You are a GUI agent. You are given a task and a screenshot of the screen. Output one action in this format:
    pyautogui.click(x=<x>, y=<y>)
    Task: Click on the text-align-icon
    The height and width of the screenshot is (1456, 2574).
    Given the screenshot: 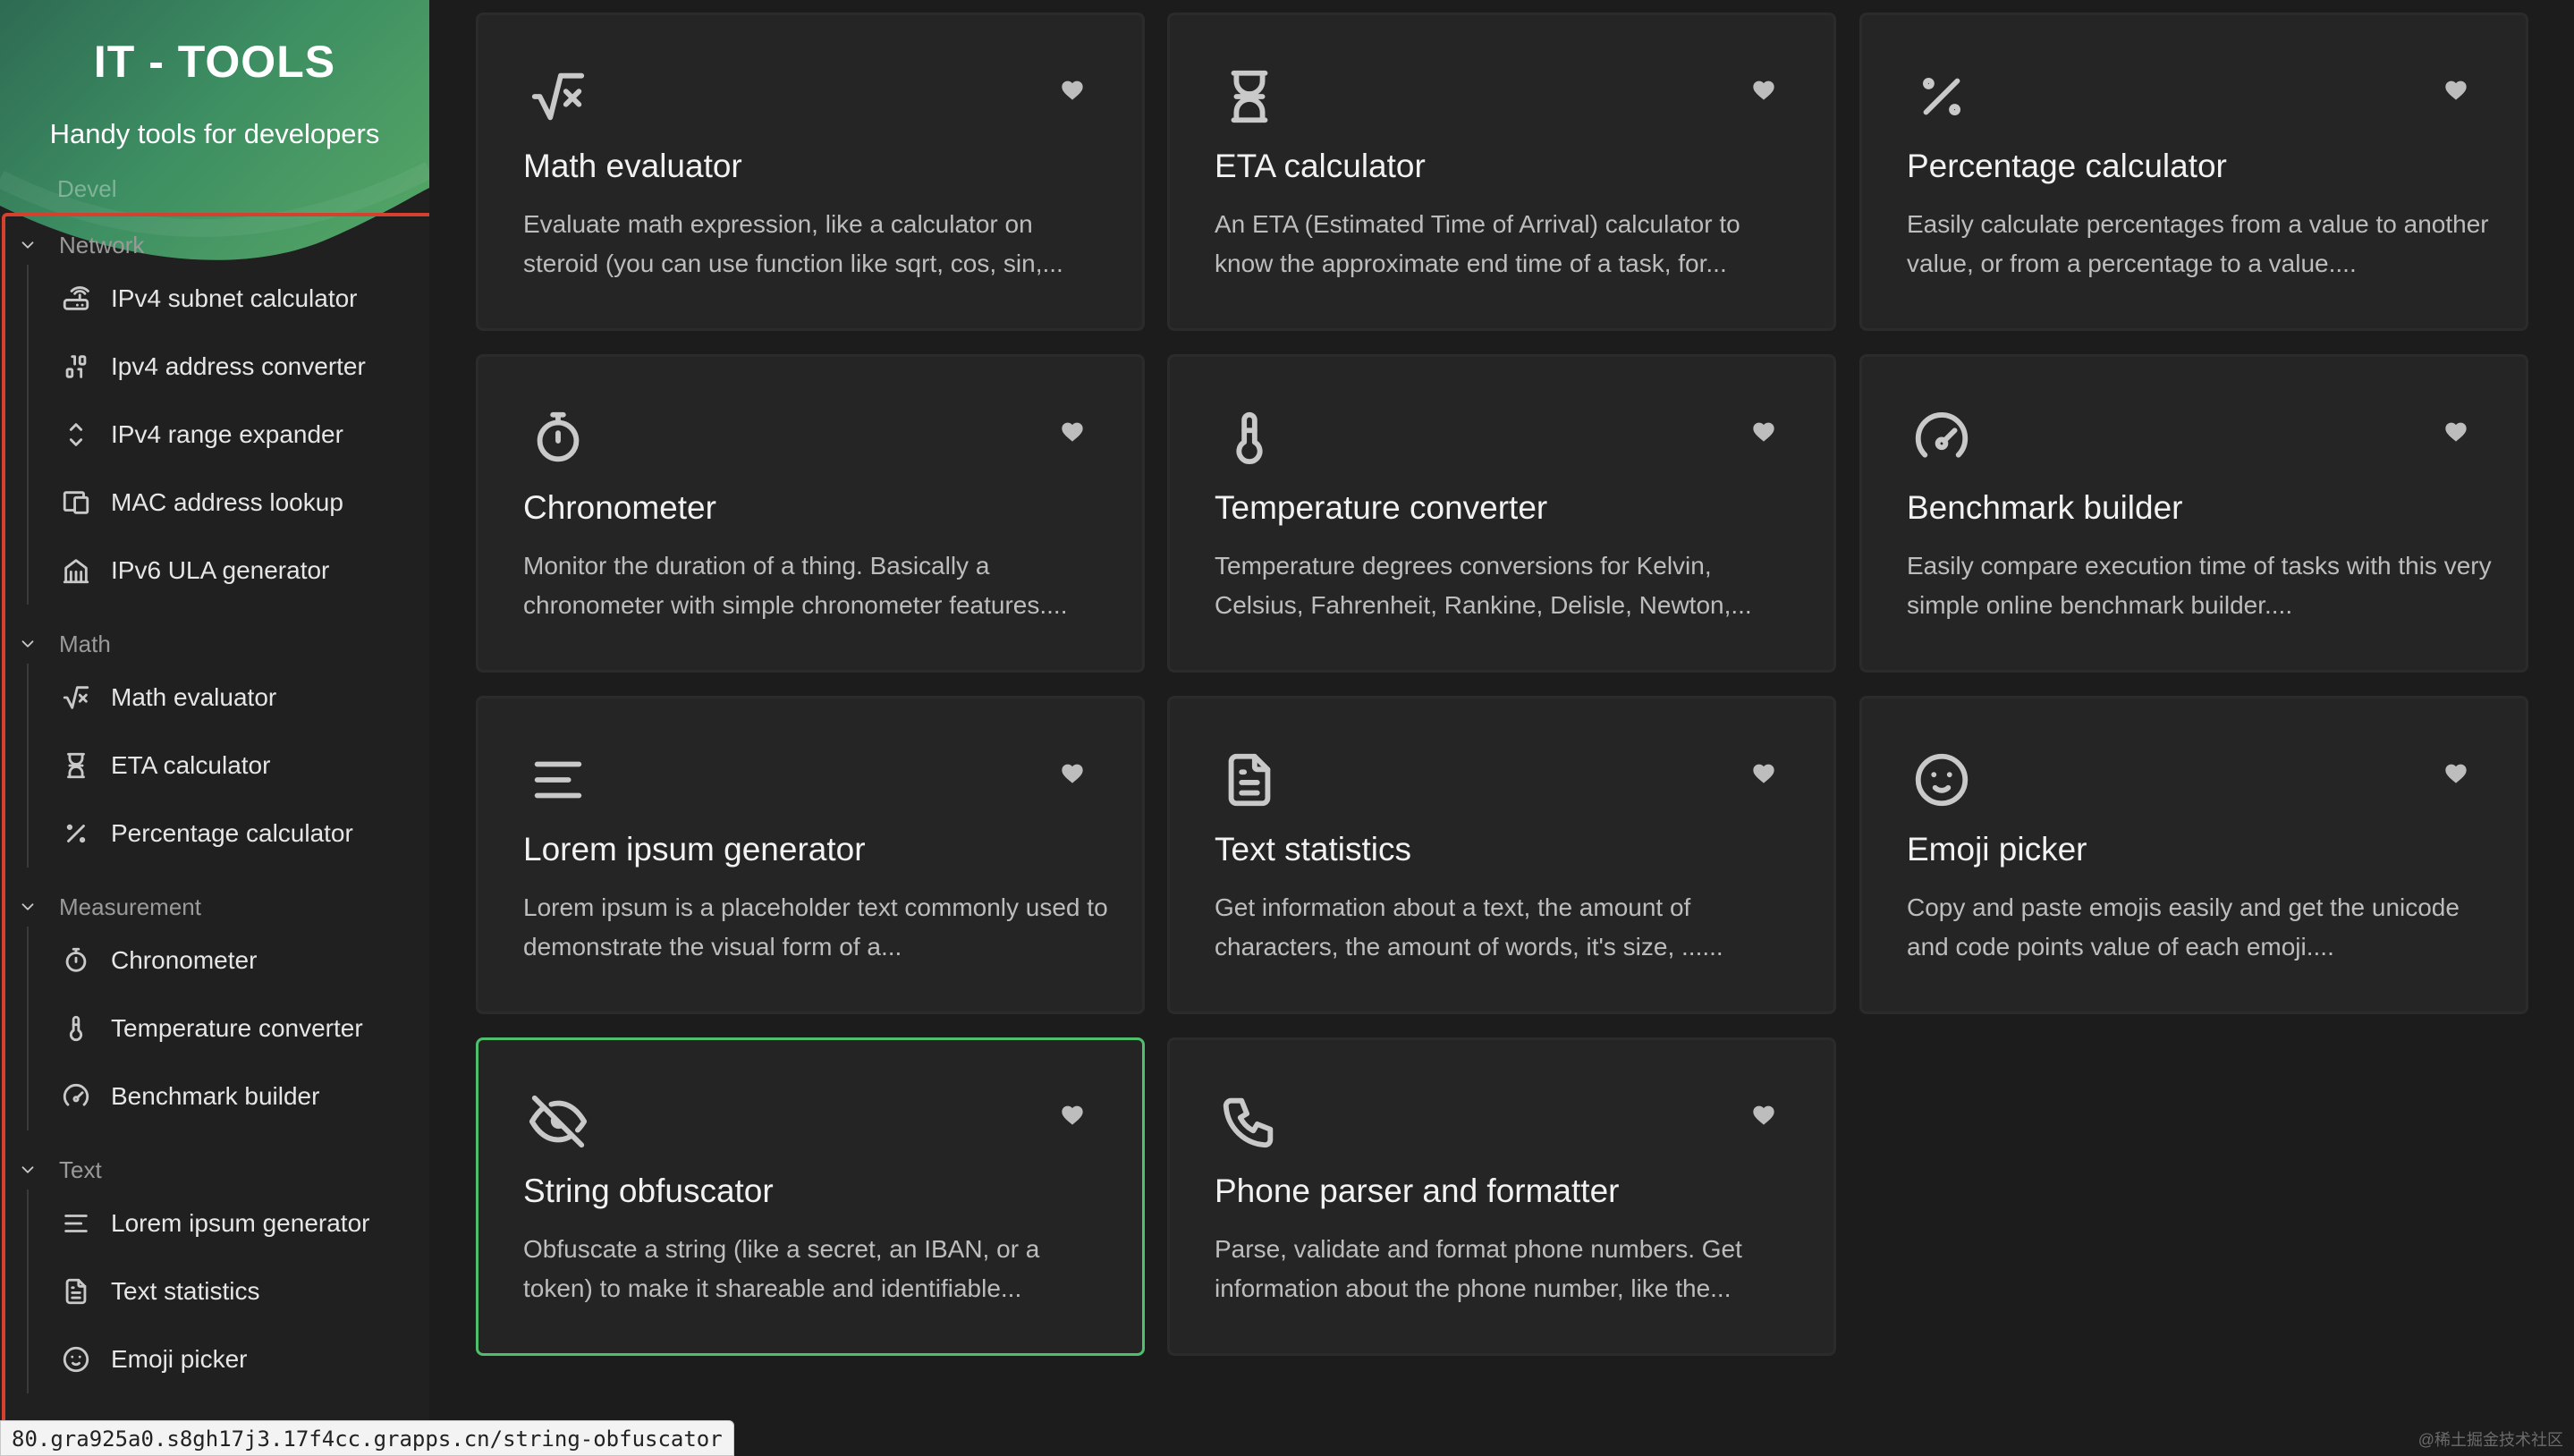 What is the action you would take?
    pyautogui.click(x=76, y=1223)
    